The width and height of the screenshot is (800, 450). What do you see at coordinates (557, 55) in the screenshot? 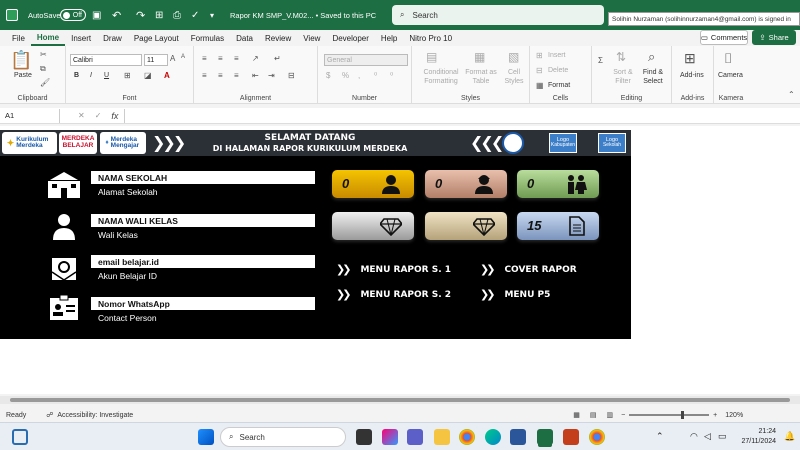
I see `insert-cells-button: Insert` at bounding box center [557, 55].